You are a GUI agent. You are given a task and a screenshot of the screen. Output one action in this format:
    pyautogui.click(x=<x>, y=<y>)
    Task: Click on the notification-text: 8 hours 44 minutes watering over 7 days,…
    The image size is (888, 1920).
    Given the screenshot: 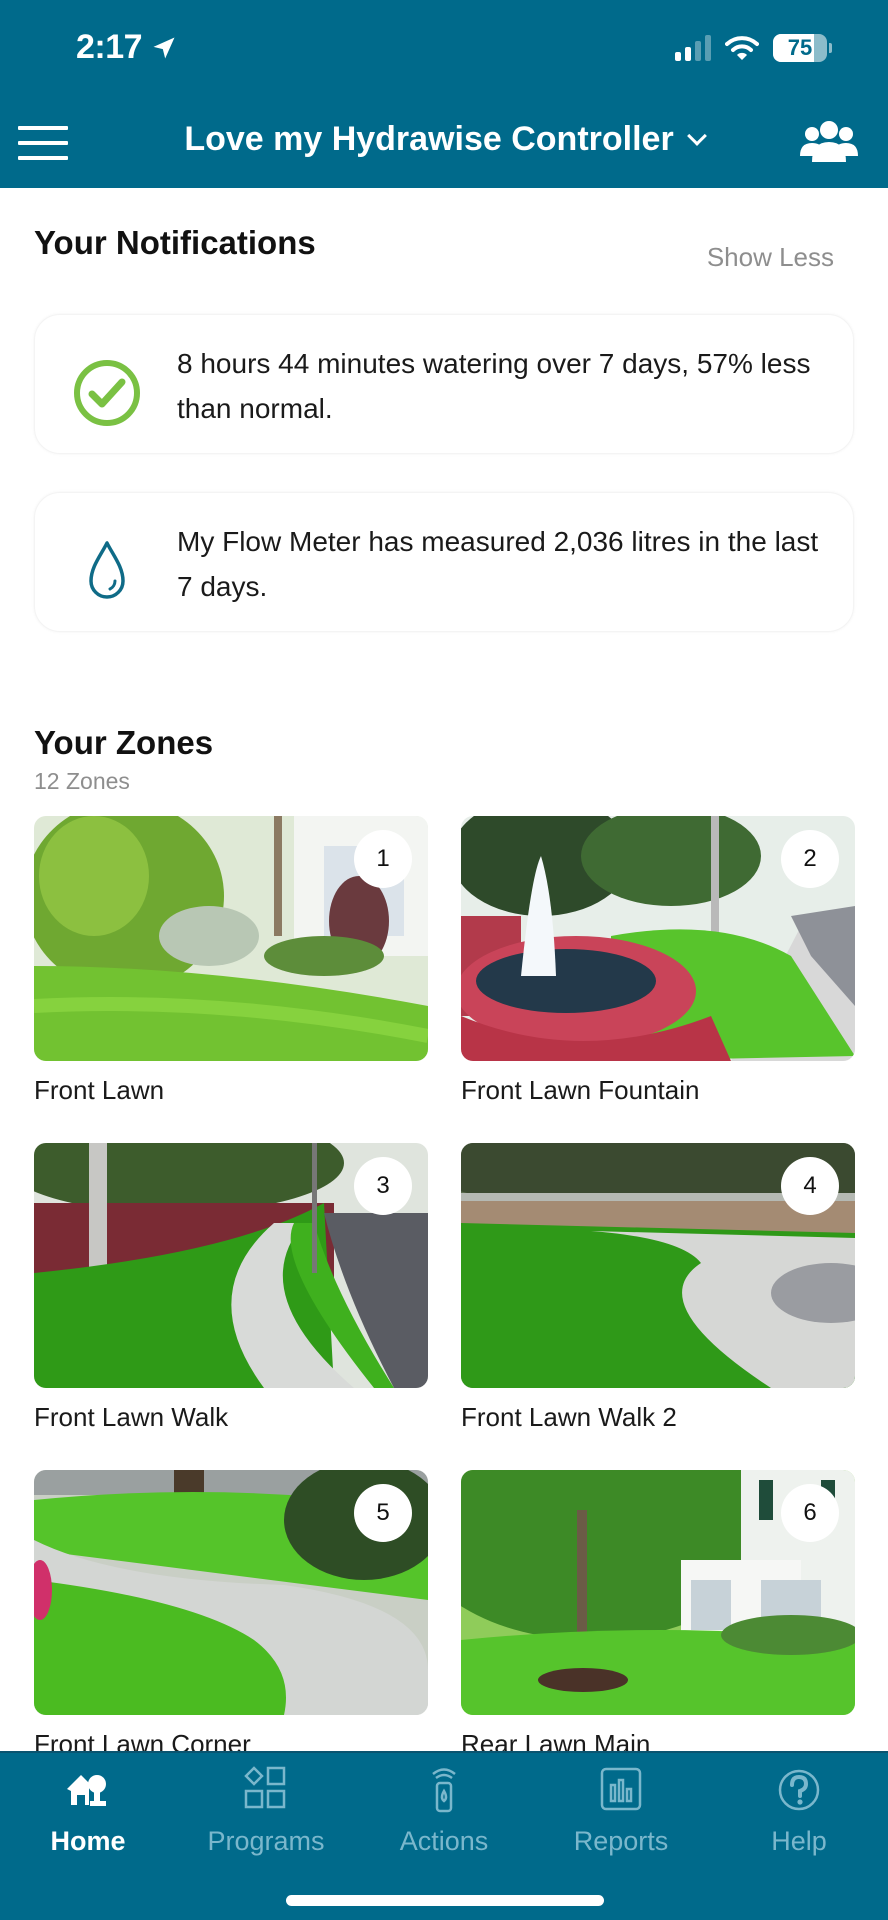 What is the action you would take?
    pyautogui.click(x=494, y=386)
    